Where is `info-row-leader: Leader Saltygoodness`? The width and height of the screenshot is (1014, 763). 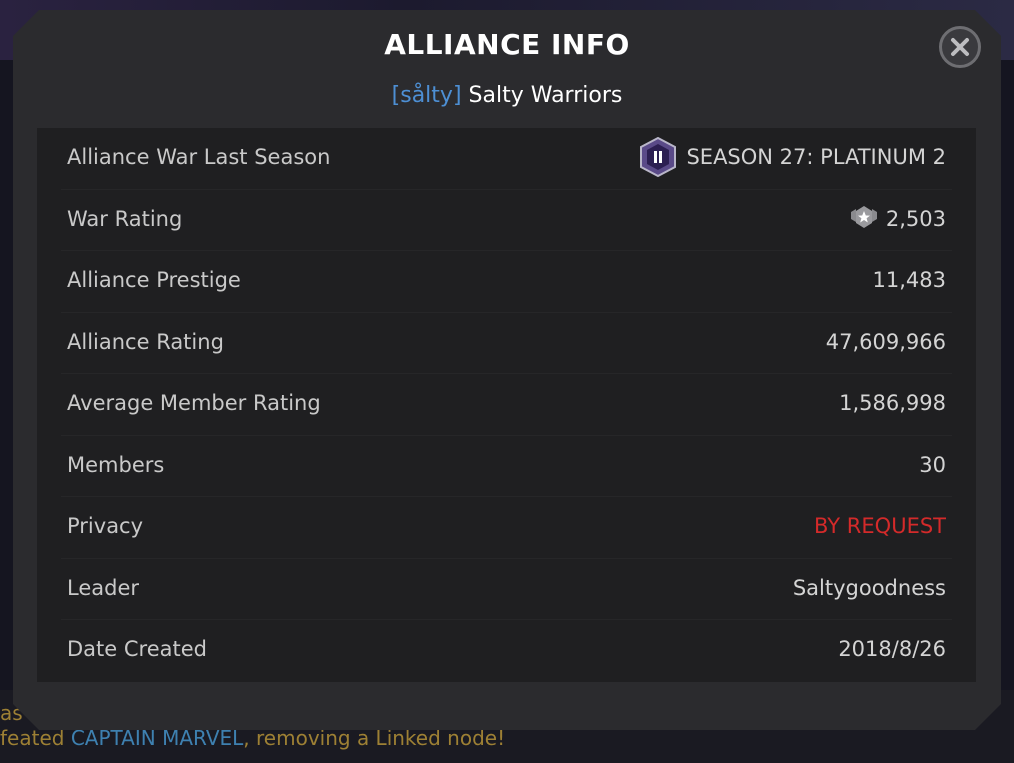
info-row-leader: Leader Saltygoodness is located at coordinates (506, 590).